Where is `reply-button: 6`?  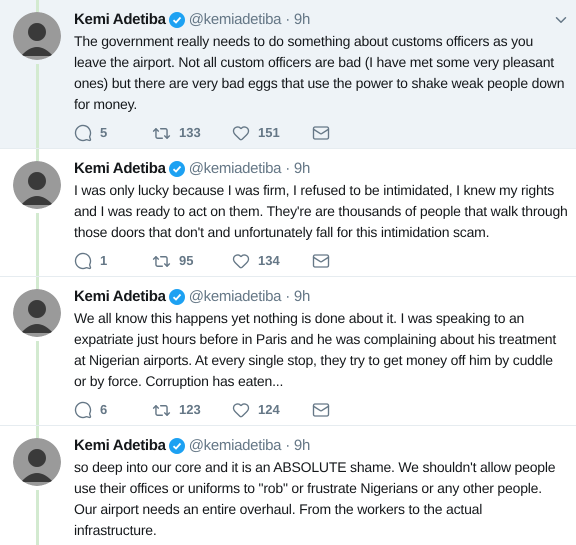
reply-button: 6 is located at coordinates (113, 410).